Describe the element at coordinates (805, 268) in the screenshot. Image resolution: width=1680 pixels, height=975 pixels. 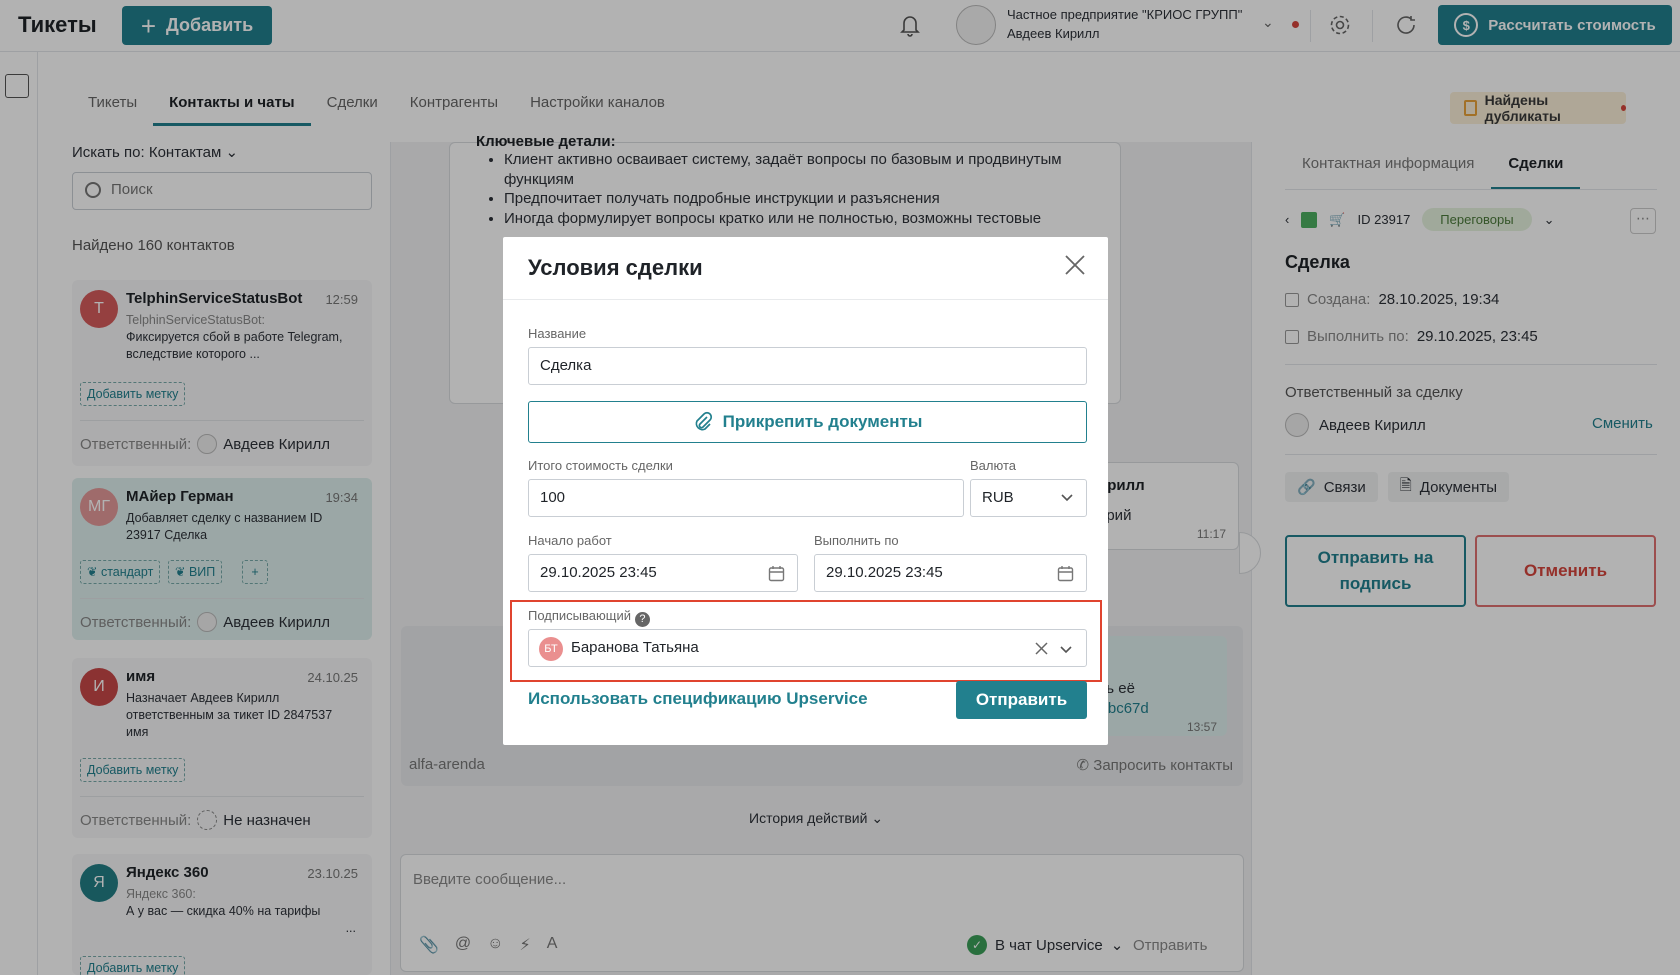
I see `modal-header: Условия сделки` at that location.